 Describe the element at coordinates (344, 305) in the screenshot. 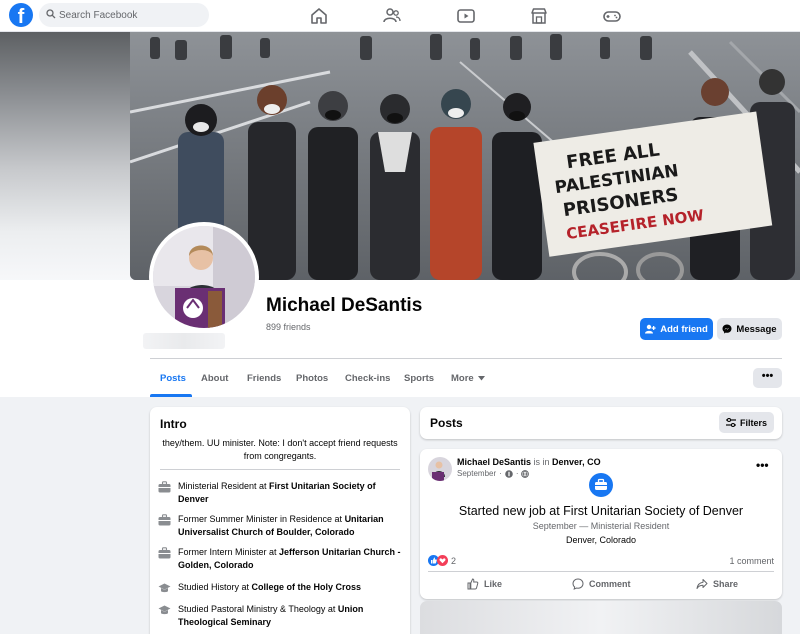

I see `profile-name: Michael DeSantis` at that location.